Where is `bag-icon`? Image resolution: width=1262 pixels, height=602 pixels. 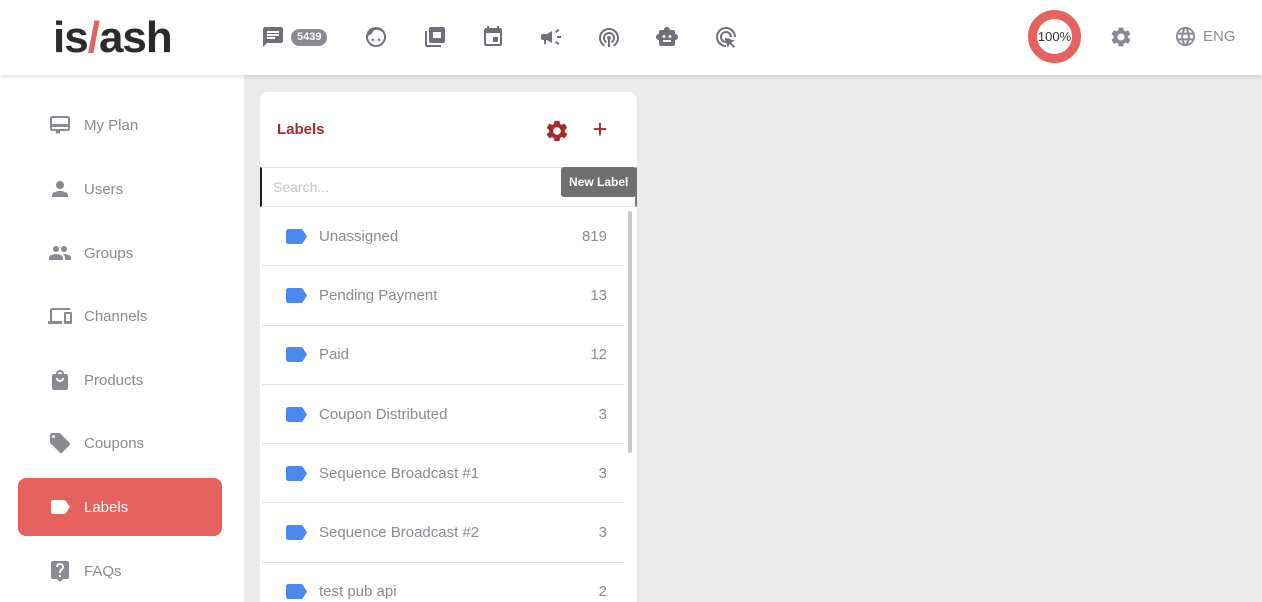
bag-icon is located at coordinates (60, 380).